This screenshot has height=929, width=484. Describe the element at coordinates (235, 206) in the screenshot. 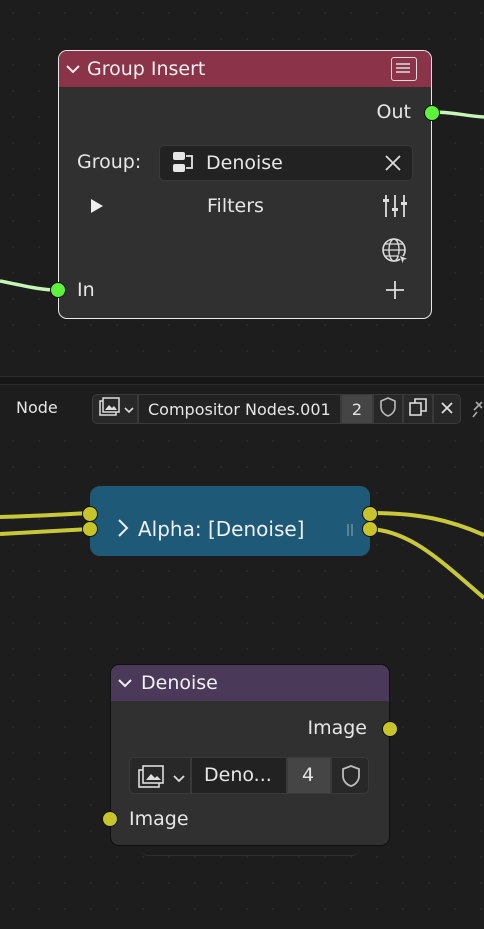

I see `filters-label: Filters` at that location.